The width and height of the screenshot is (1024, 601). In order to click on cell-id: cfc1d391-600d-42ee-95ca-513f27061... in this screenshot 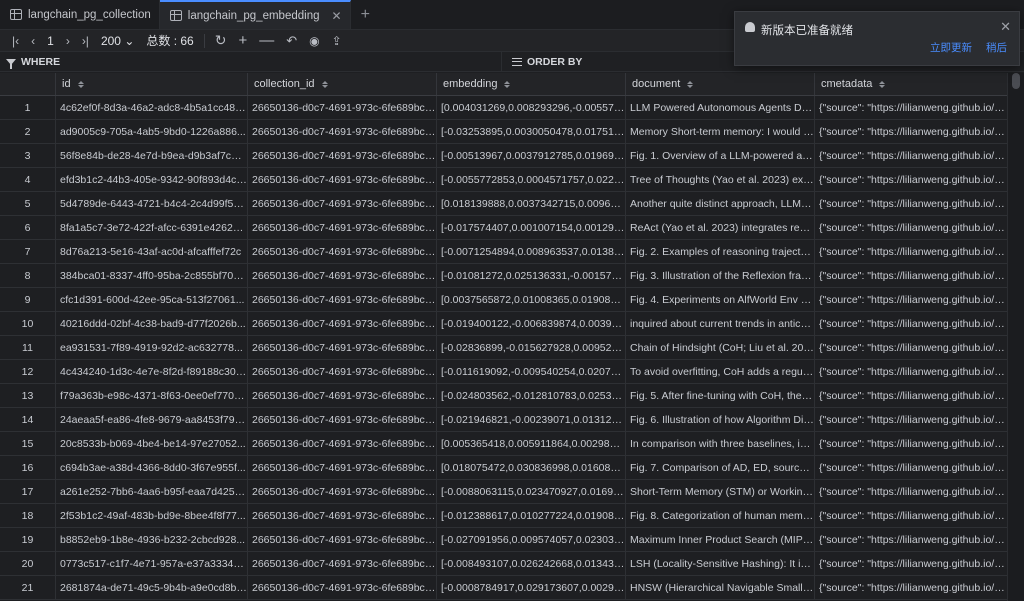, I will do `click(152, 299)`.